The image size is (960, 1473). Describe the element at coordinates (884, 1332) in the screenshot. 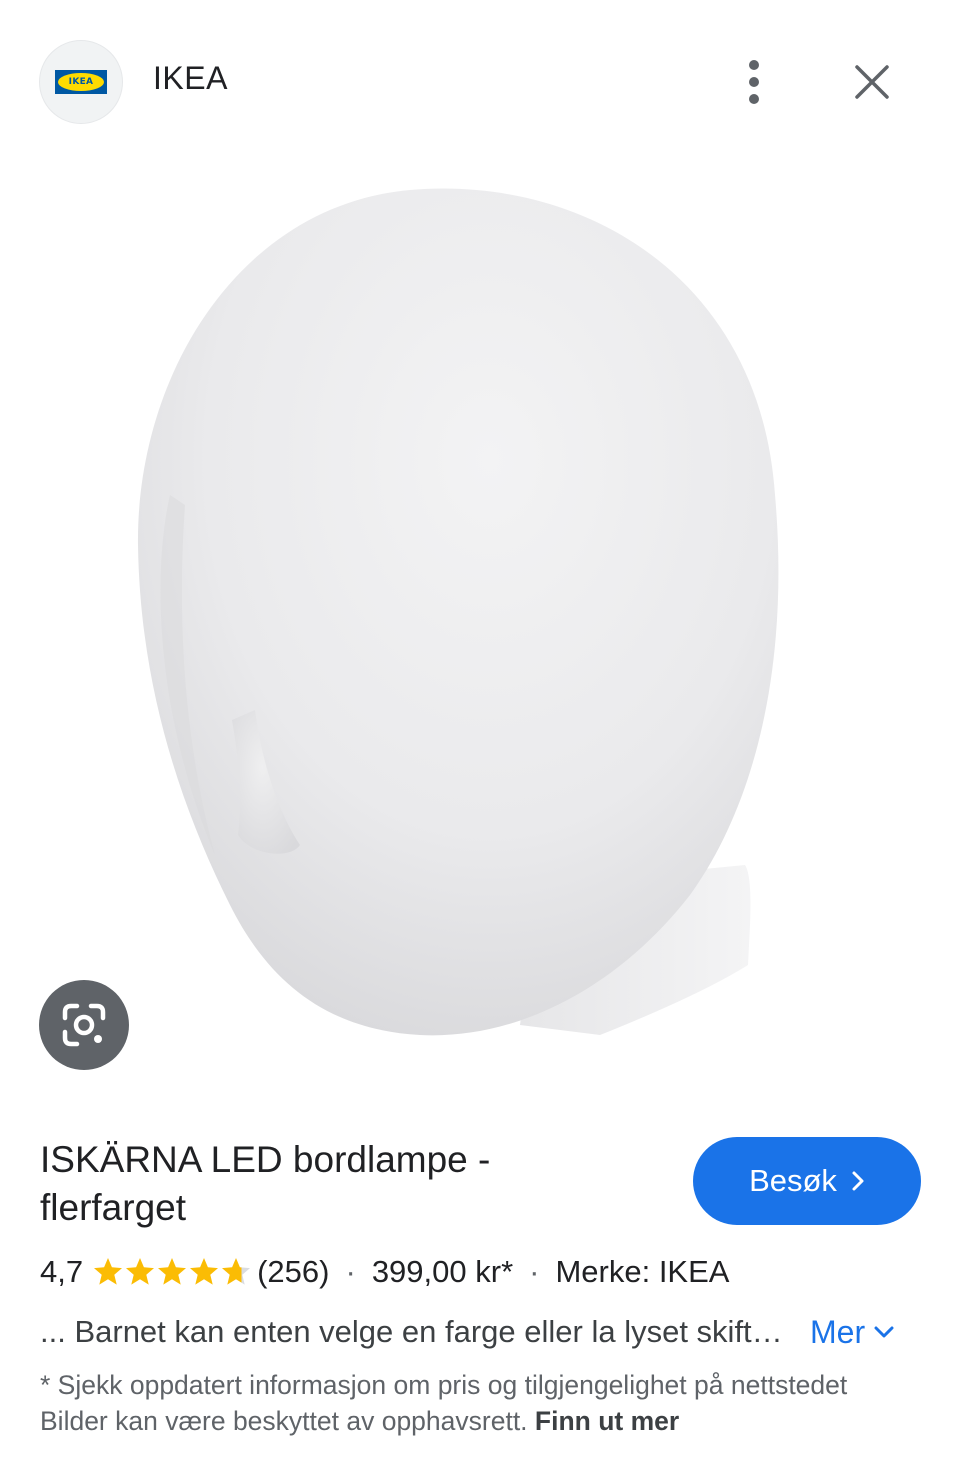

I see `chevron-down-icon` at that location.